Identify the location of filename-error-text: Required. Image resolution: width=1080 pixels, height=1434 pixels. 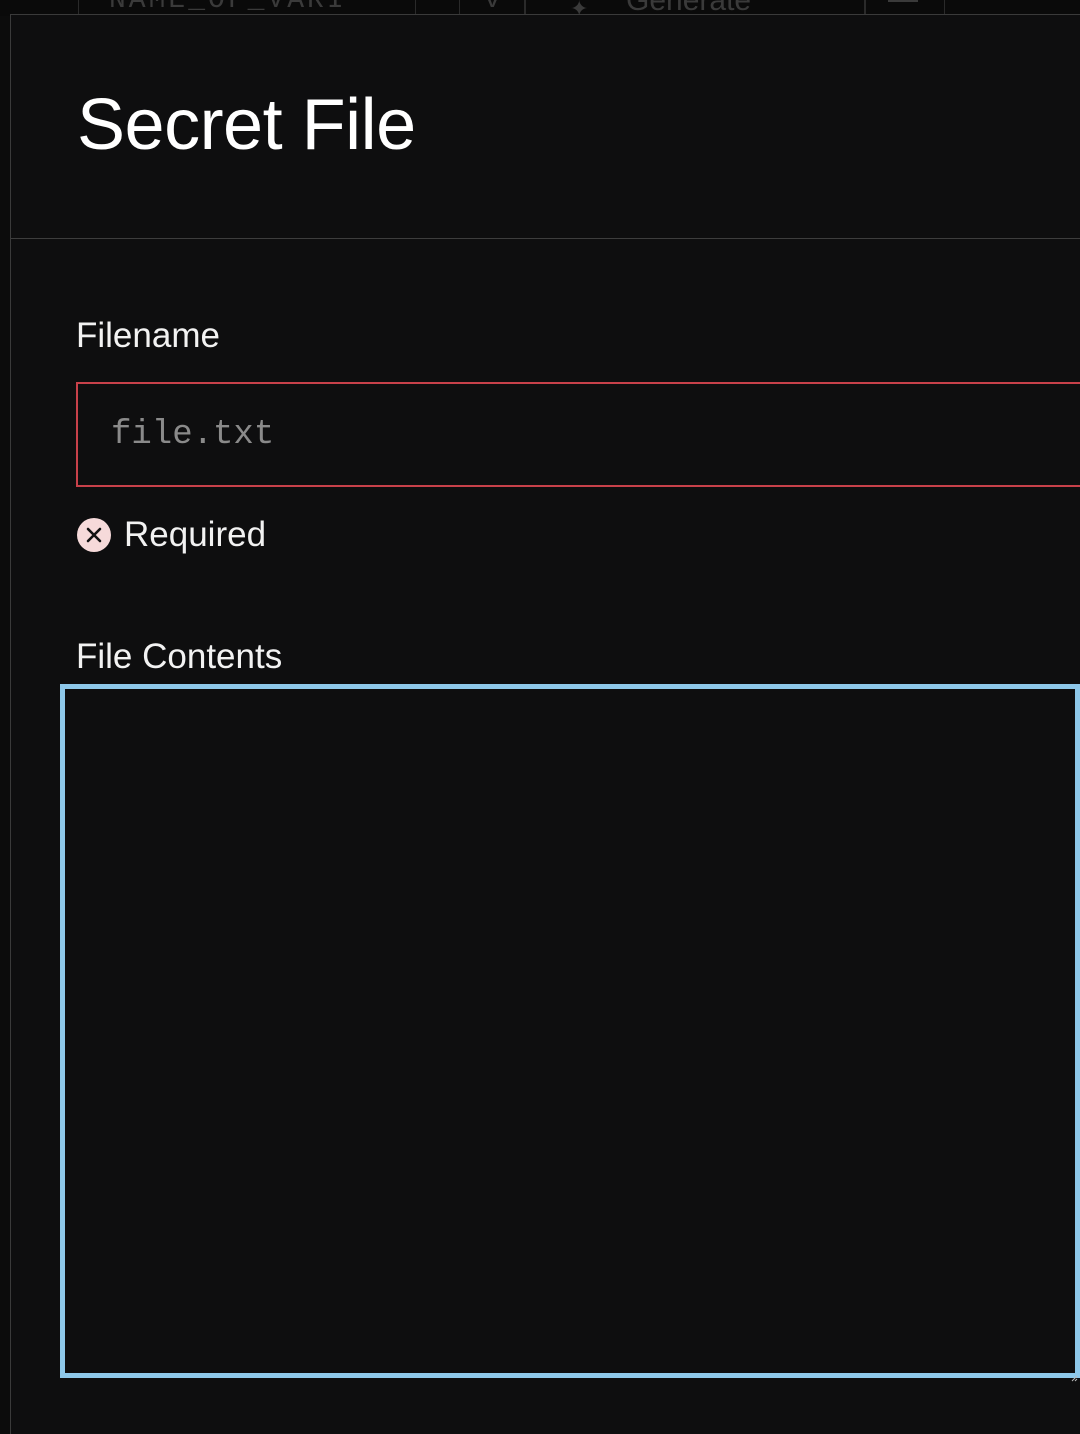
(195, 534).